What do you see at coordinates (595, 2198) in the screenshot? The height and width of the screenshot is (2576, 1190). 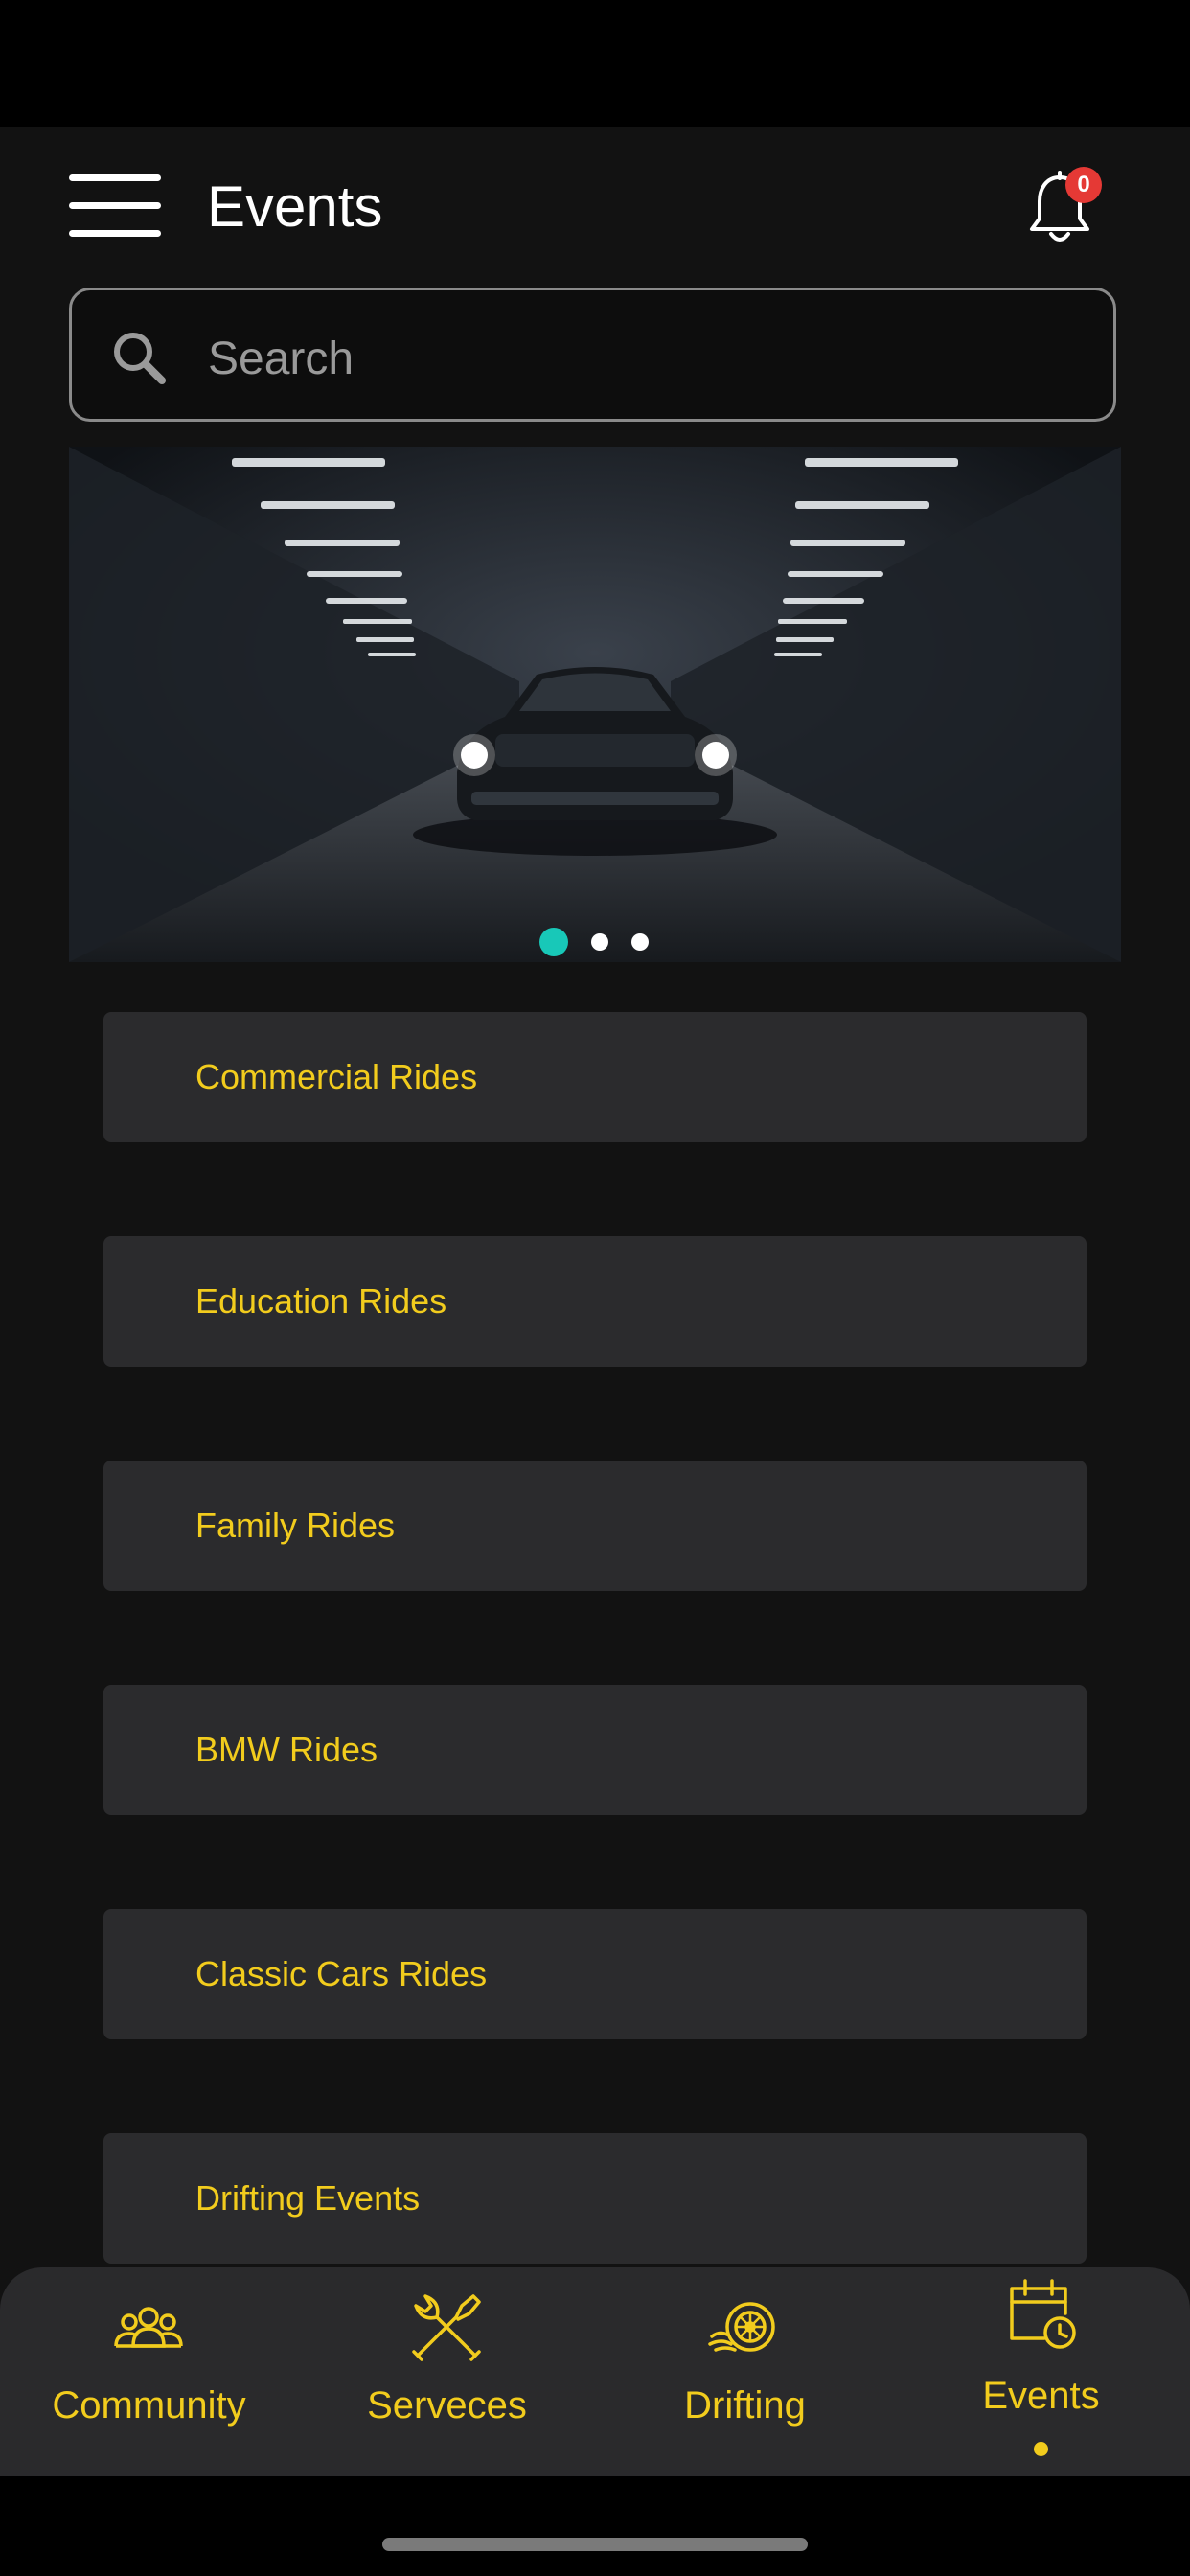 I see `category-drifting-events: Drifting Events` at bounding box center [595, 2198].